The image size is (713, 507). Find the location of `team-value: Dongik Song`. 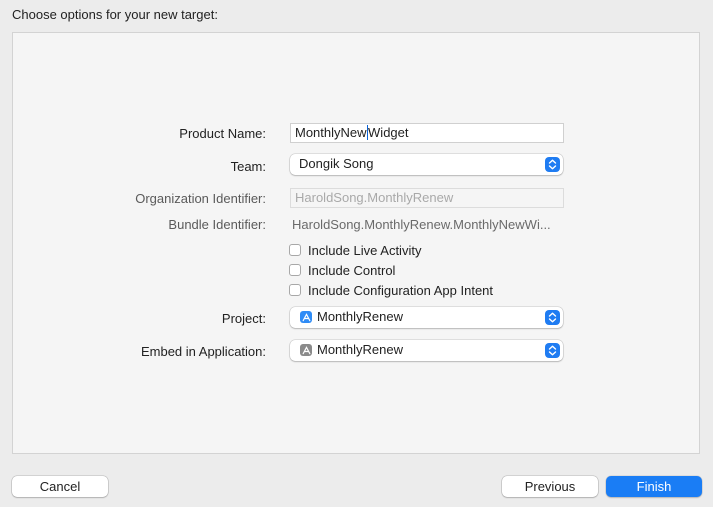

team-value: Dongik Song is located at coordinates (336, 163).